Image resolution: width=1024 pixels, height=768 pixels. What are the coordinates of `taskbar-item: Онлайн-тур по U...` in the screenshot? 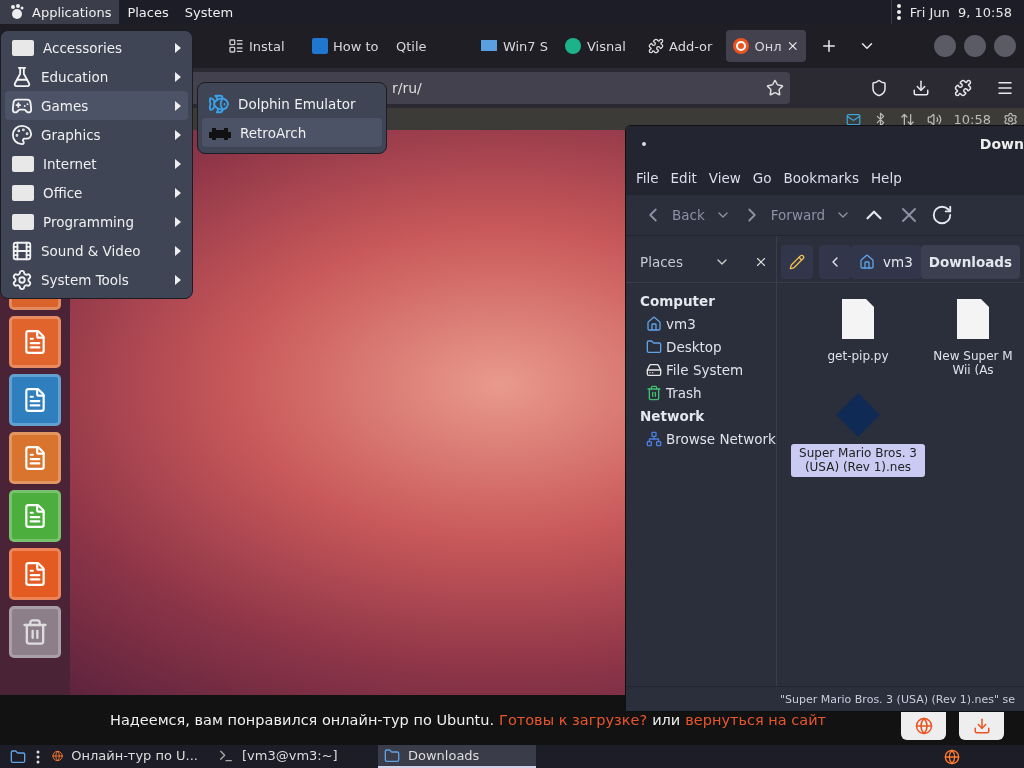 It's located at (125, 756).